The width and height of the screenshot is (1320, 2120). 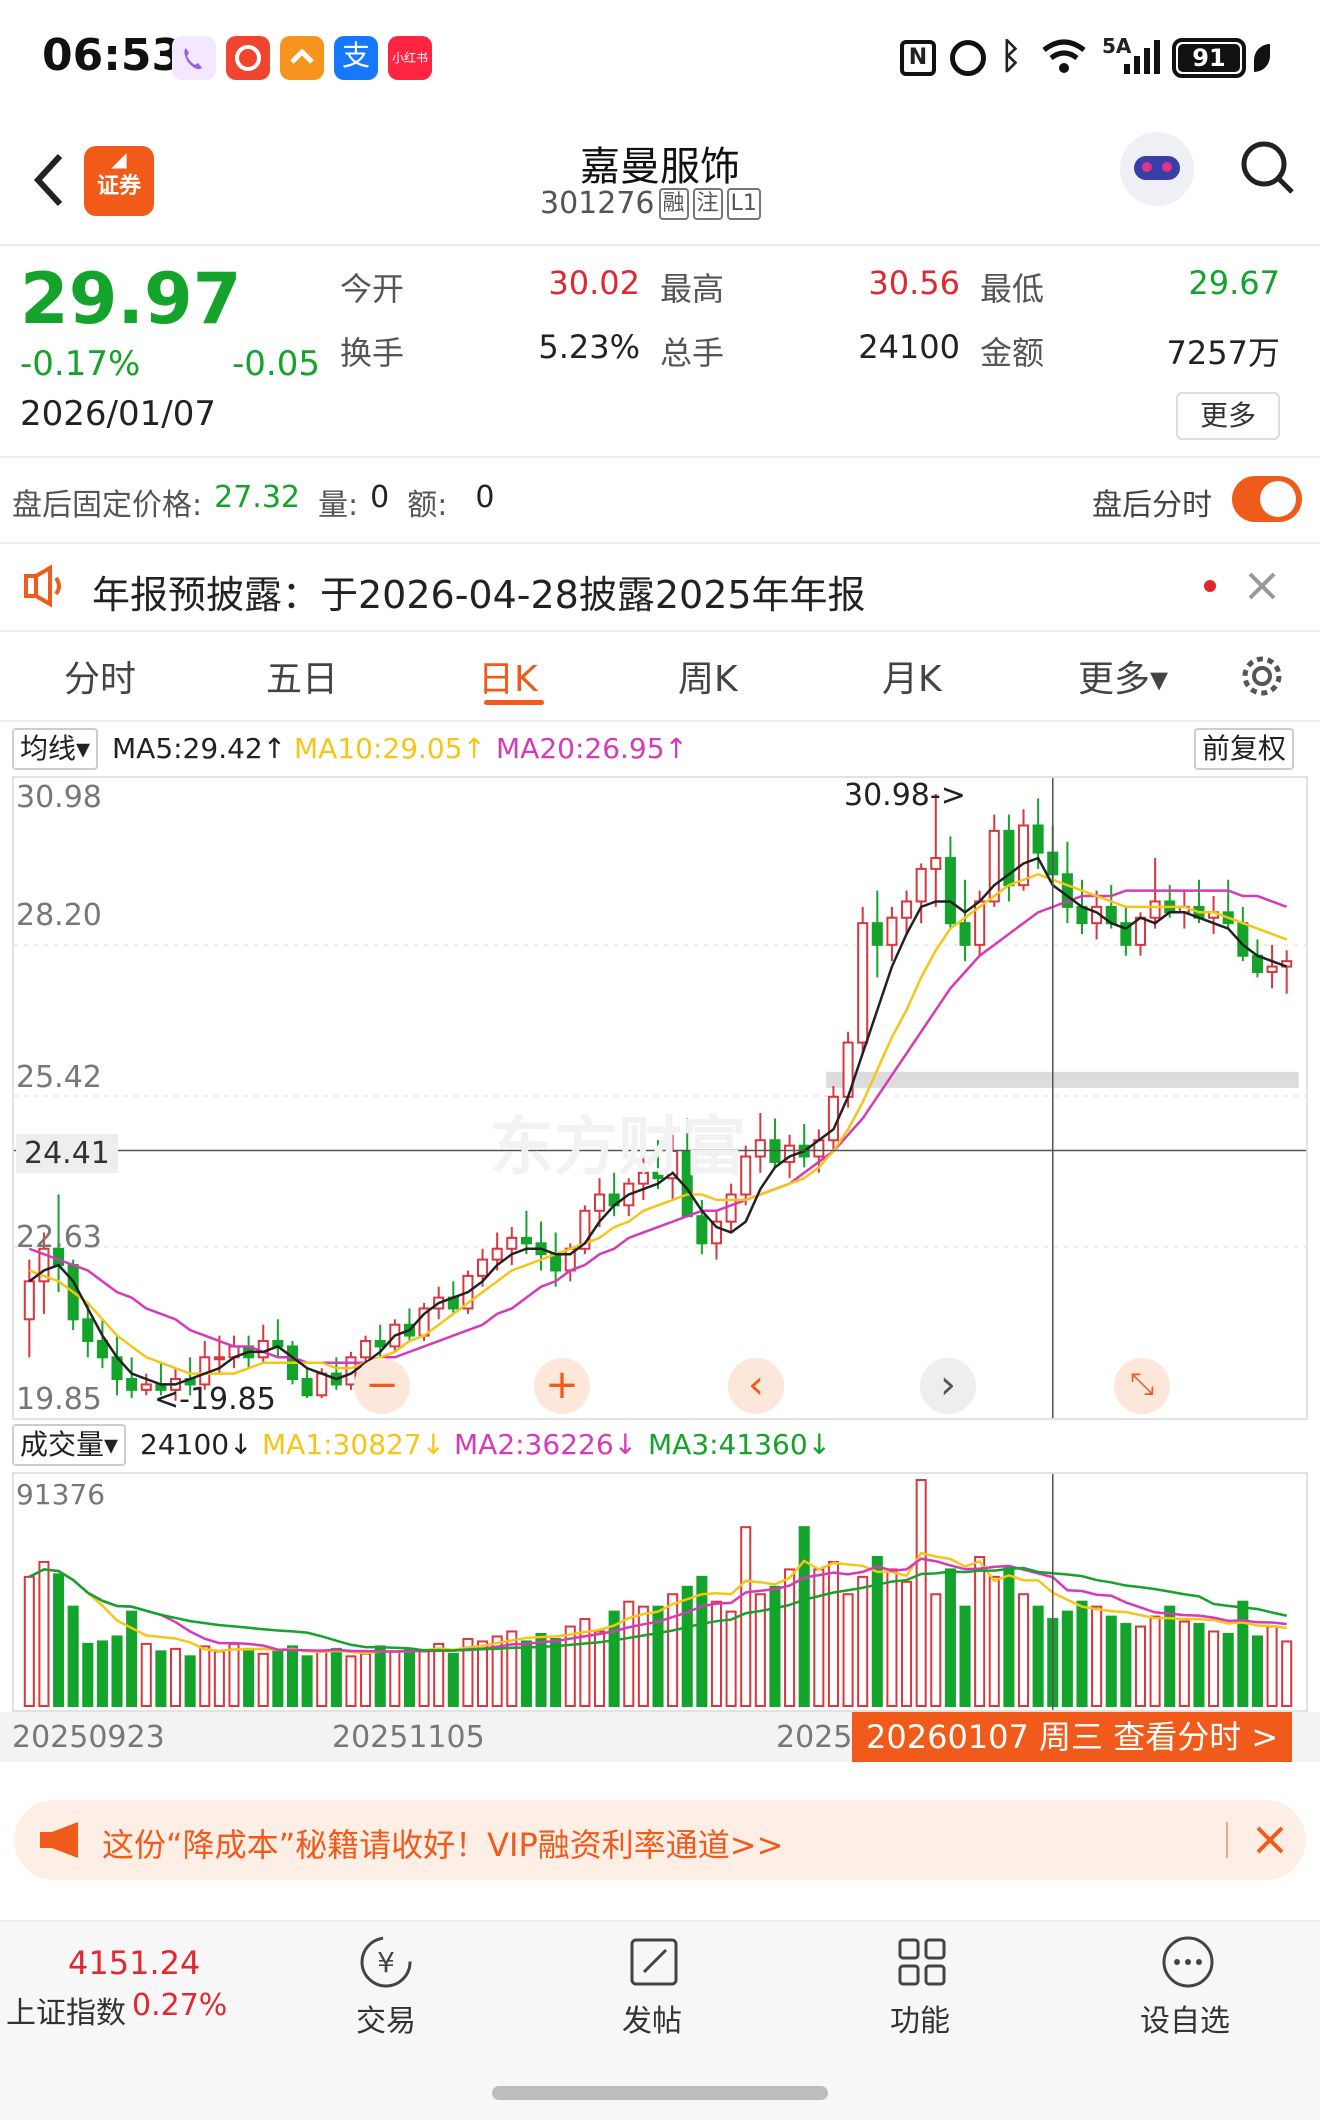 I want to click on nav-function-label: 功能, so click(x=920, y=2018).